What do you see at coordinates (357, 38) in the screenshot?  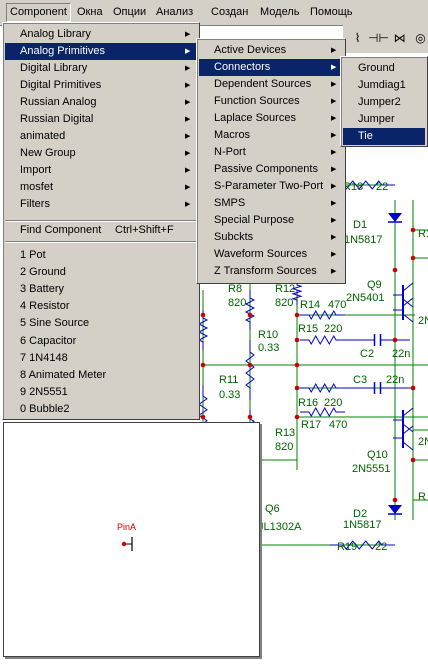 I see `scope-icon: ⌇` at bounding box center [357, 38].